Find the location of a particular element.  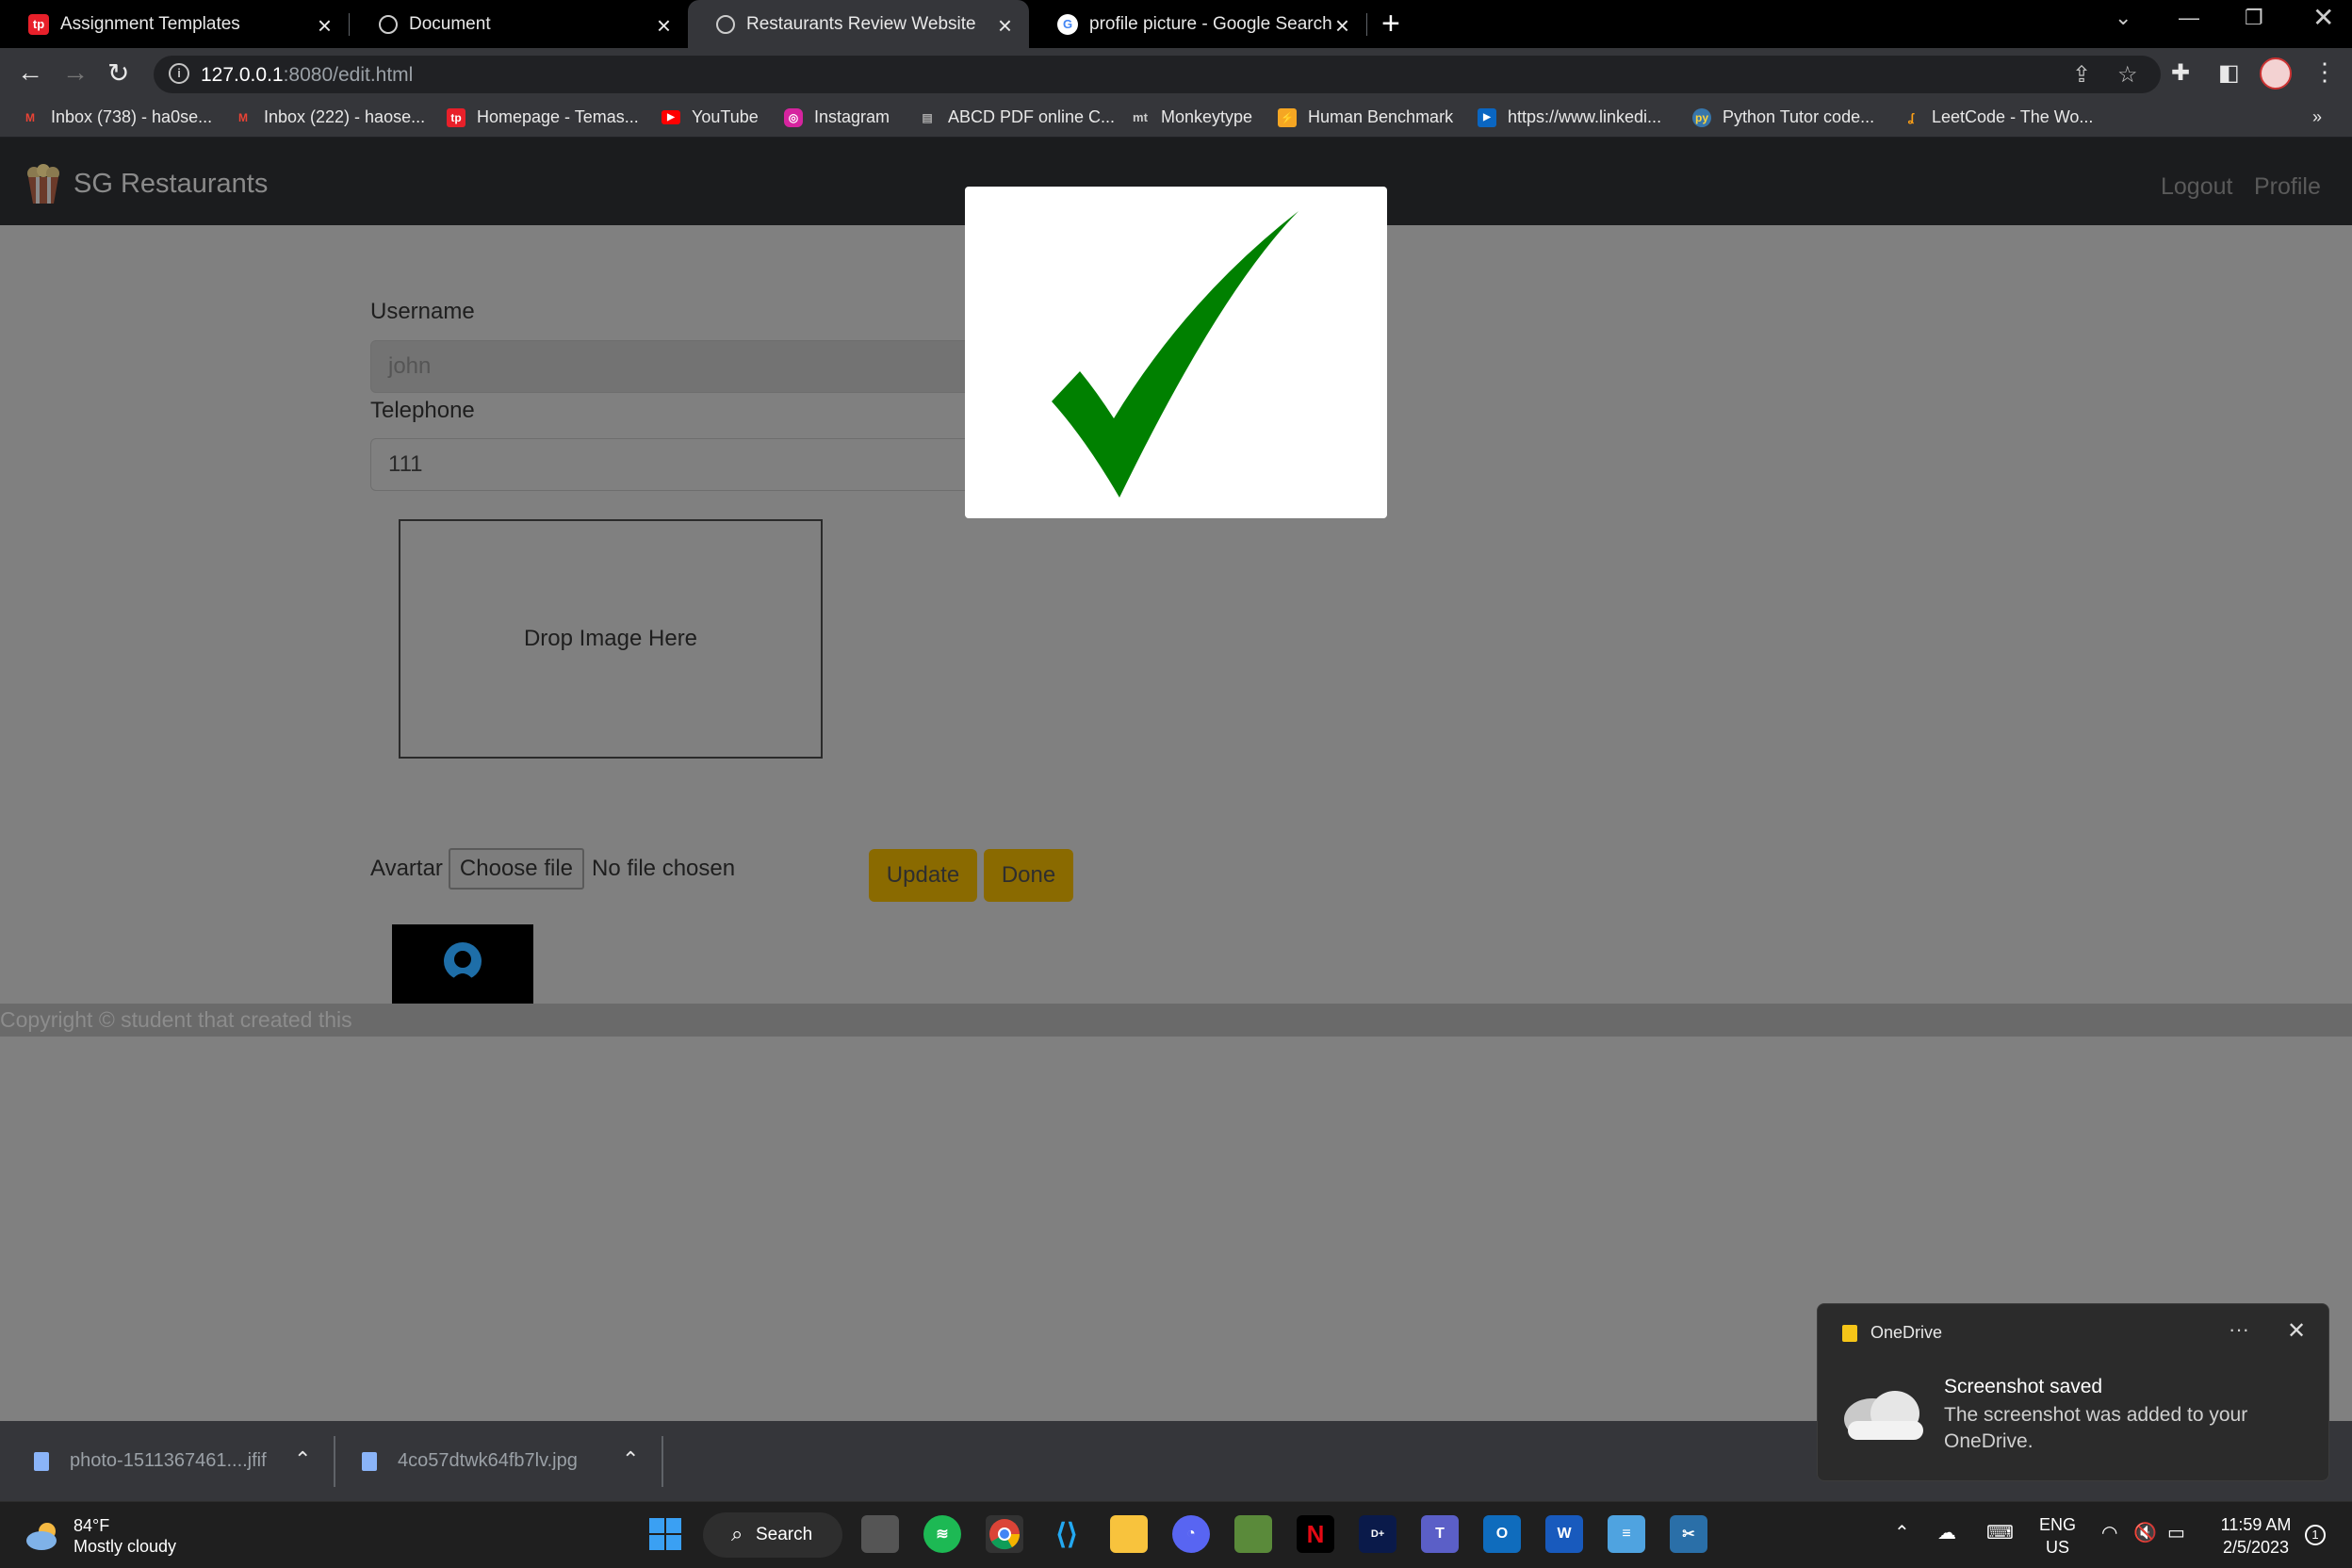

minecraft-icon is located at coordinates (1253, 1534).